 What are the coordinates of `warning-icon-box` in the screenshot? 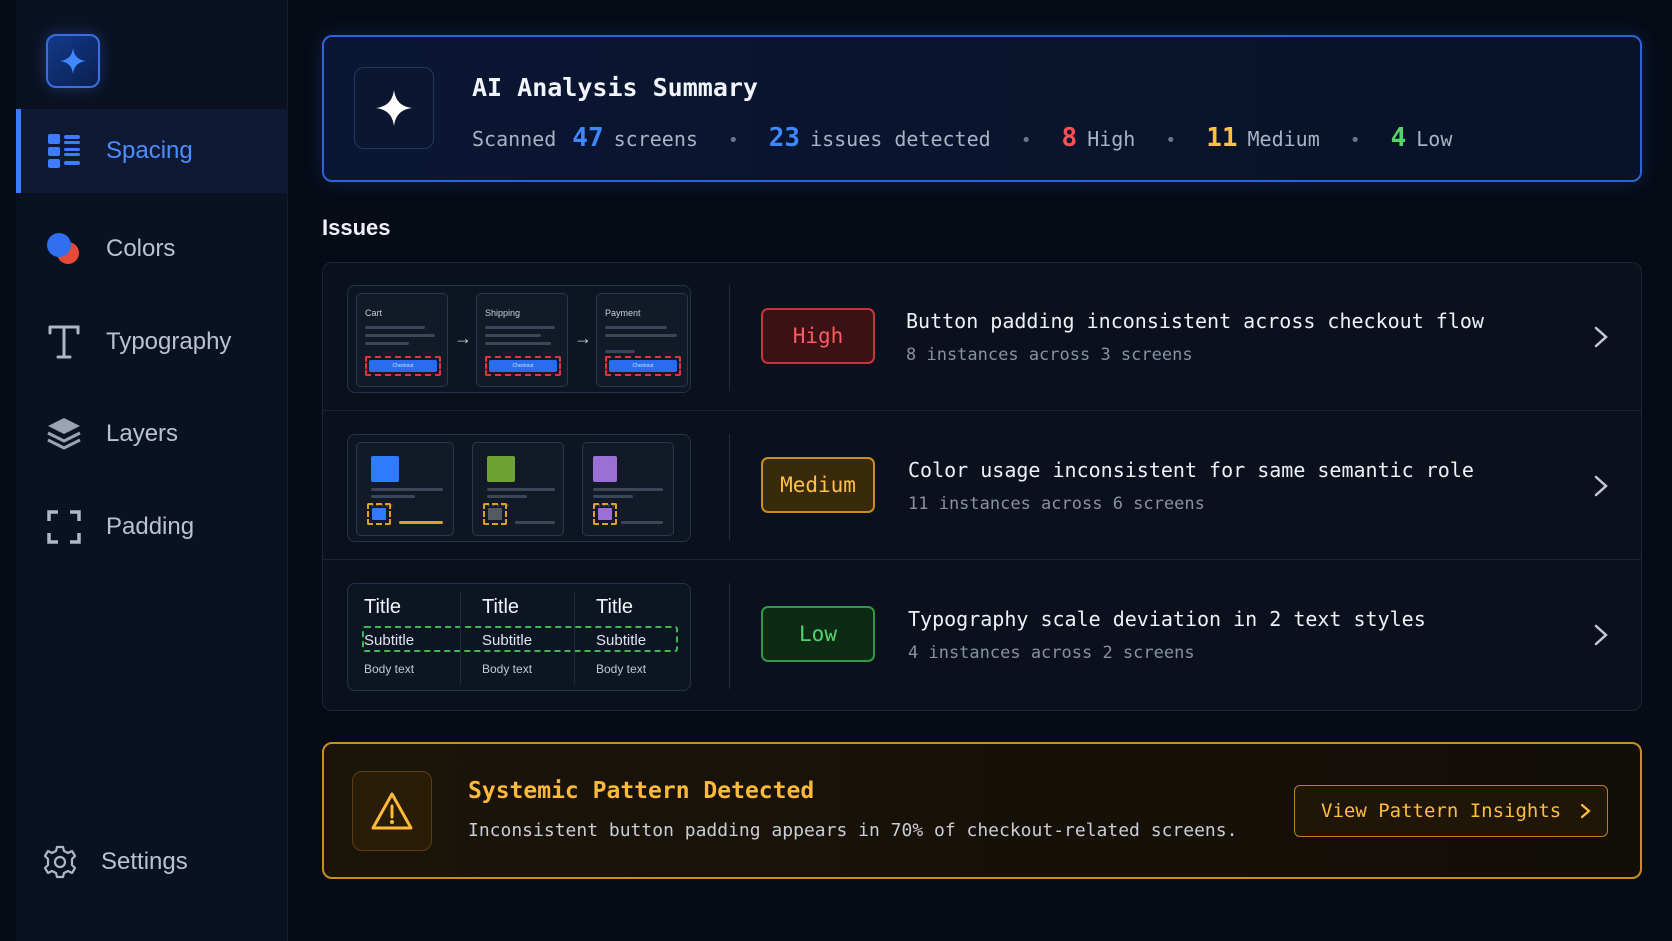 It's located at (392, 811).